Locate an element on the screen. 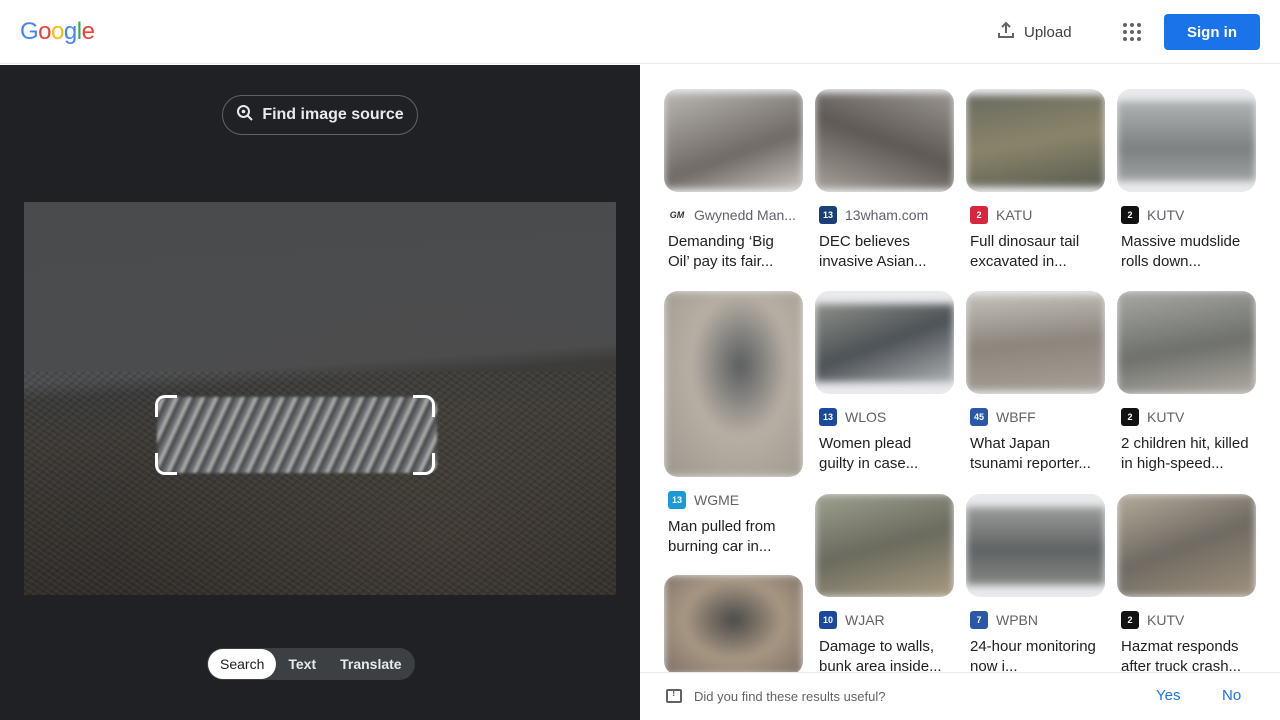 This screenshot has height=720, width=1280. lens-search-icon is located at coordinates (245, 115).